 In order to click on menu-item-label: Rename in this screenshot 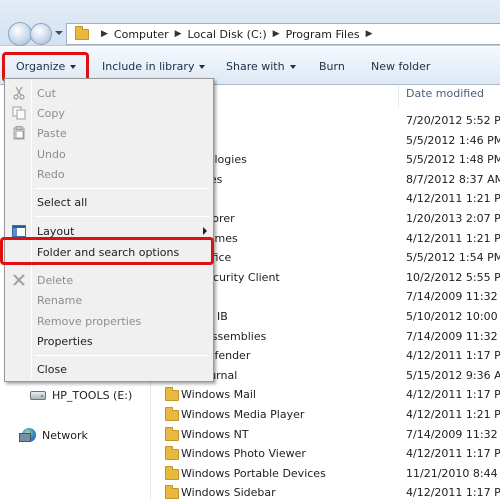, I will do `click(60, 300)`.